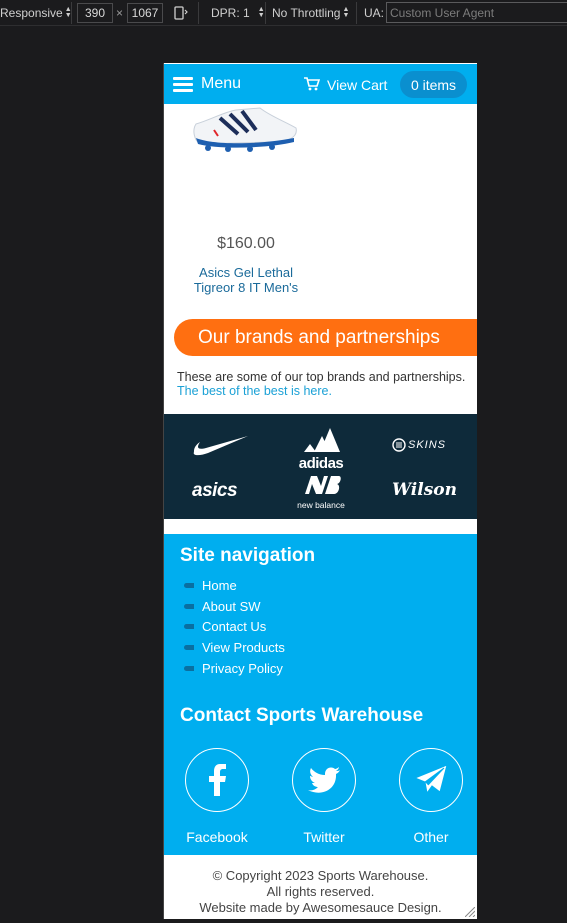 Image resolution: width=567 pixels, height=923 pixels. I want to click on asics-logo: asics, so click(215, 491).